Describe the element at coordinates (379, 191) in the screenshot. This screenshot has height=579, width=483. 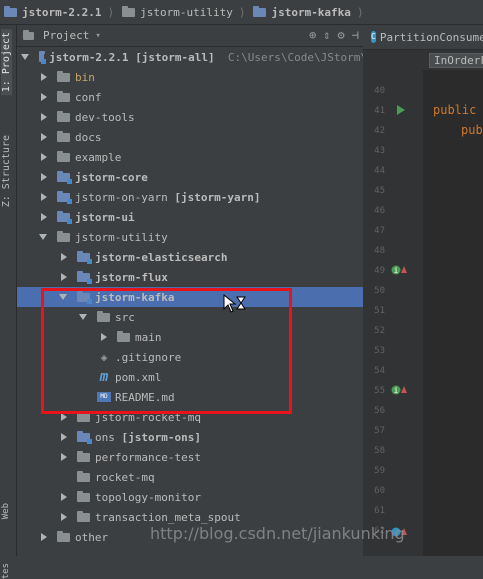
I see `line-number: 45` at that location.